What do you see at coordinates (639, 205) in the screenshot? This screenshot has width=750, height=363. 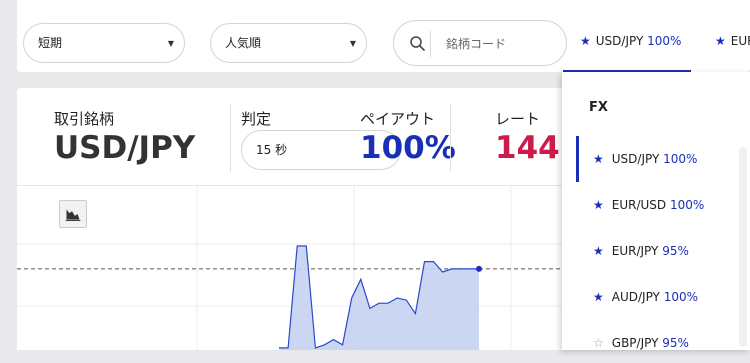 I see `item-pair: EUR/USD` at bounding box center [639, 205].